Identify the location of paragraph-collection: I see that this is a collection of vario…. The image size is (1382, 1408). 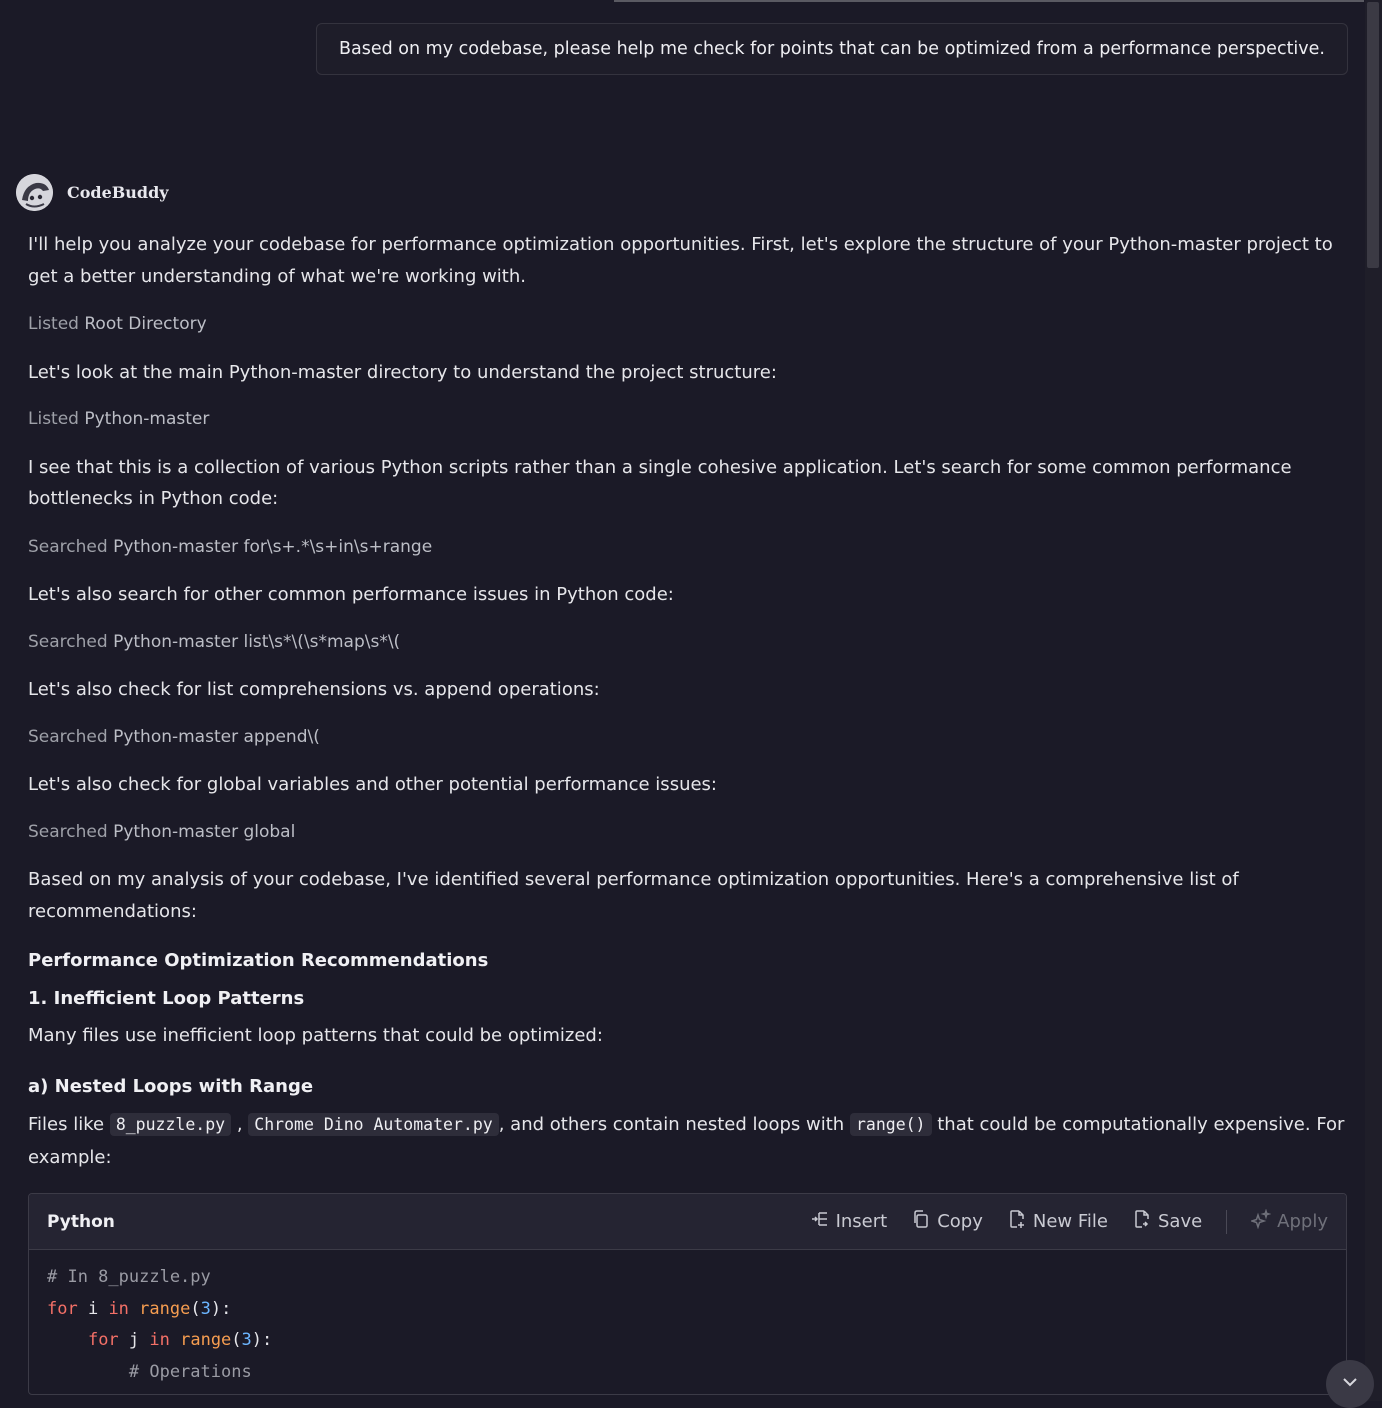
(660, 483).